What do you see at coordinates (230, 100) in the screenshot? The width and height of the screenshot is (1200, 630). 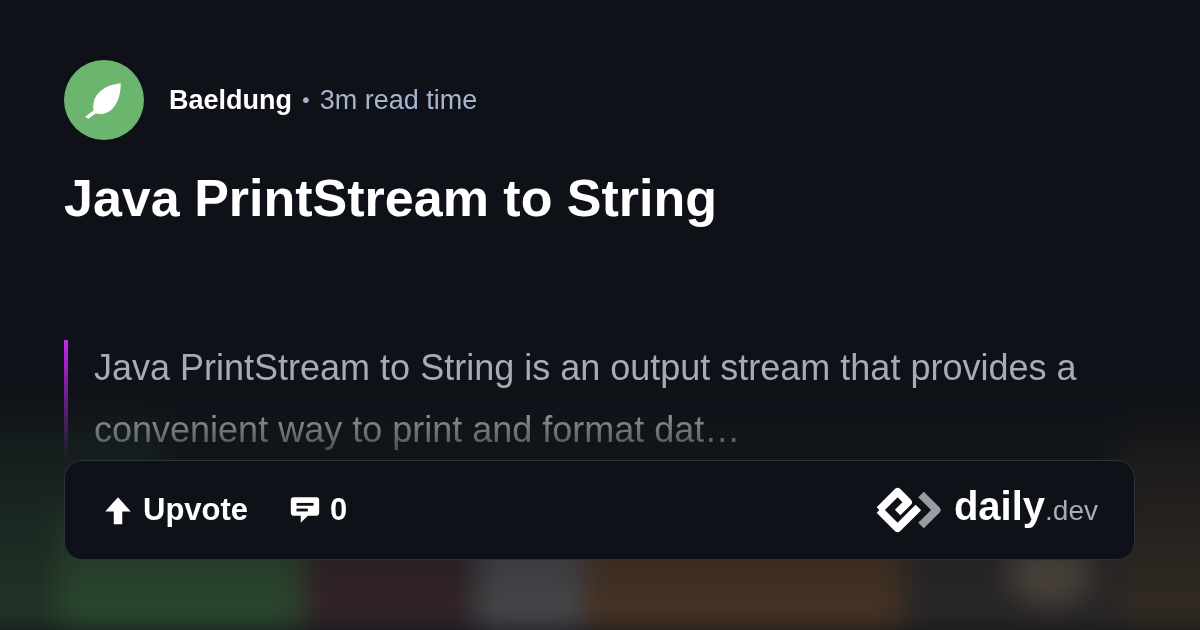 I see `source-name: Baeldung` at bounding box center [230, 100].